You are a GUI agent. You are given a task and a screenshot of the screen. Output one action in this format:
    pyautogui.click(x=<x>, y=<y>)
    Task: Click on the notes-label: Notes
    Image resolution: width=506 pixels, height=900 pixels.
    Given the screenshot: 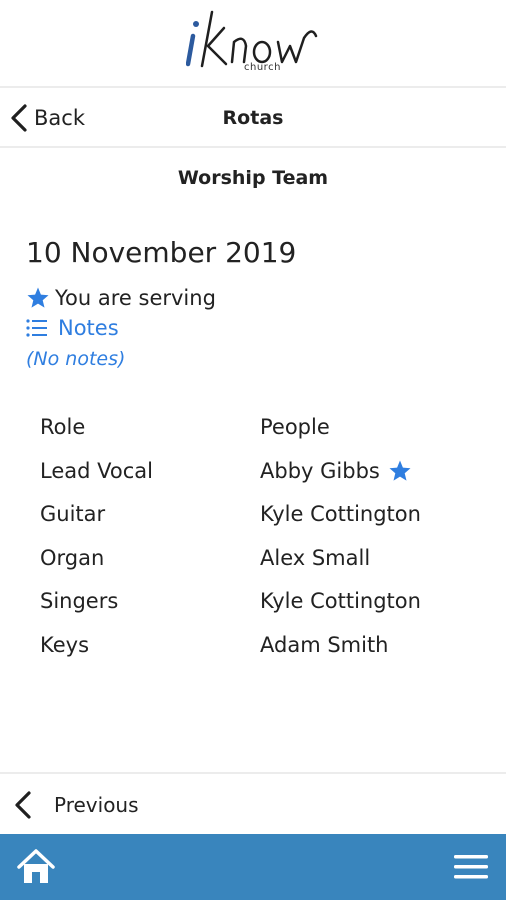 What is the action you would take?
    pyautogui.click(x=88, y=328)
    